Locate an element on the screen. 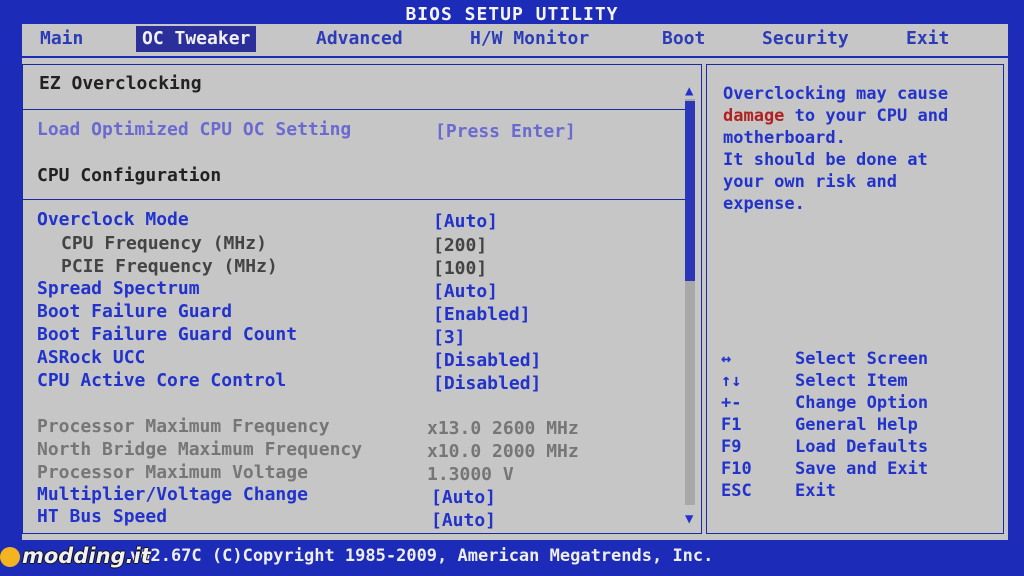 Image resolution: width=1024 pixels, height=576 pixels. nb-max-frequency-value: x10.0 2000 MHz is located at coordinates (503, 451).